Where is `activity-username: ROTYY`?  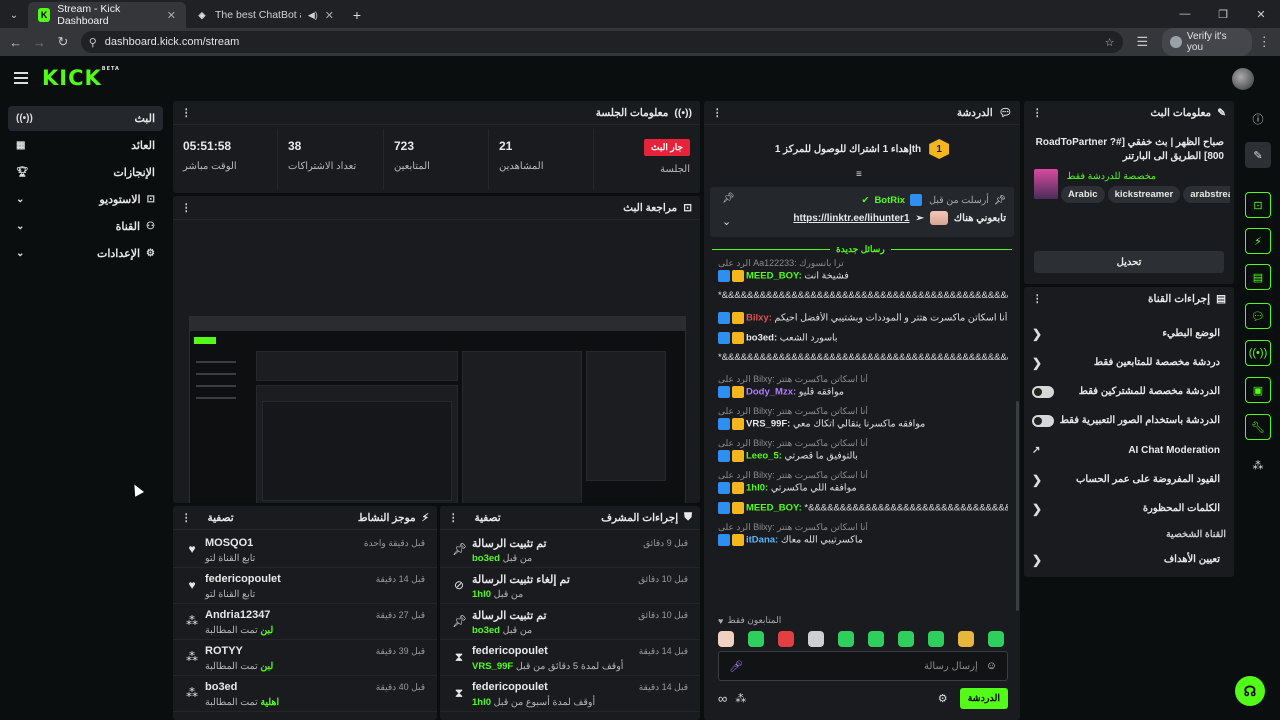 activity-username: ROTYY is located at coordinates (224, 651).